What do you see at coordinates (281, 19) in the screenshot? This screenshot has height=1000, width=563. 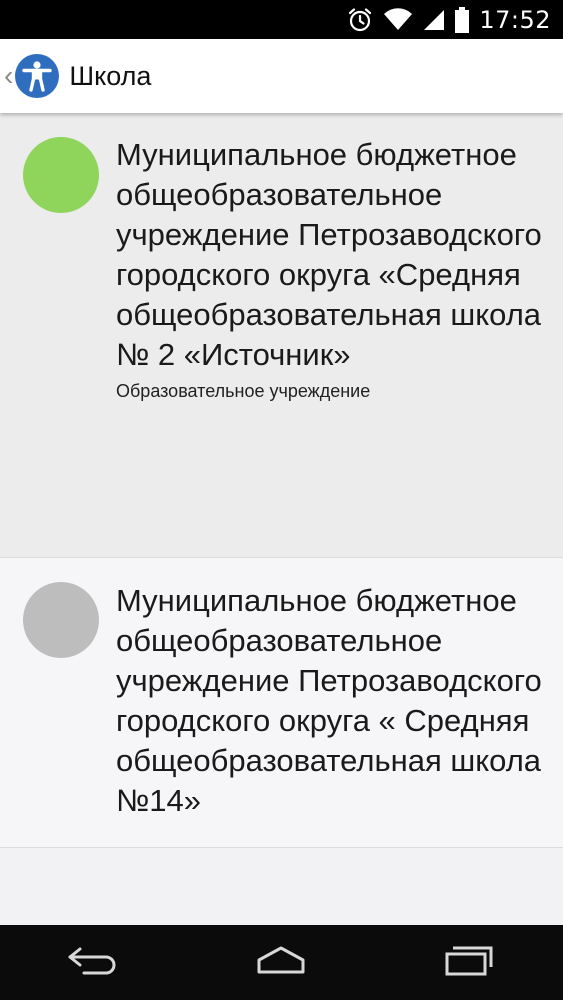 I see `status-bar: 17:52` at bounding box center [281, 19].